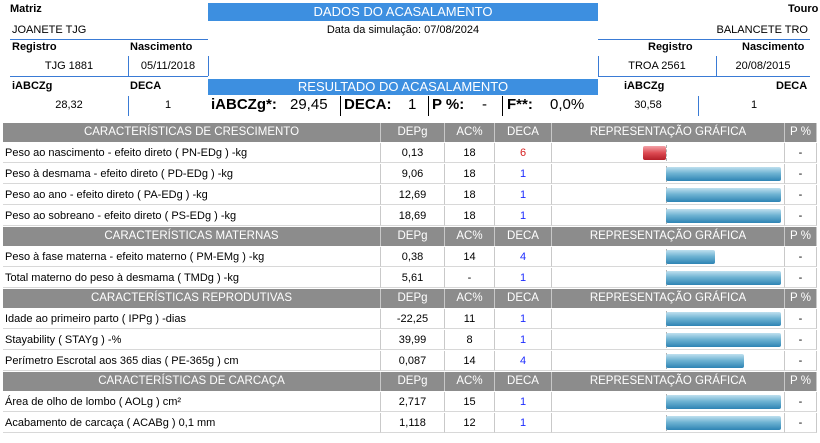  I want to click on matriz-label: Matriz, so click(26, 9).